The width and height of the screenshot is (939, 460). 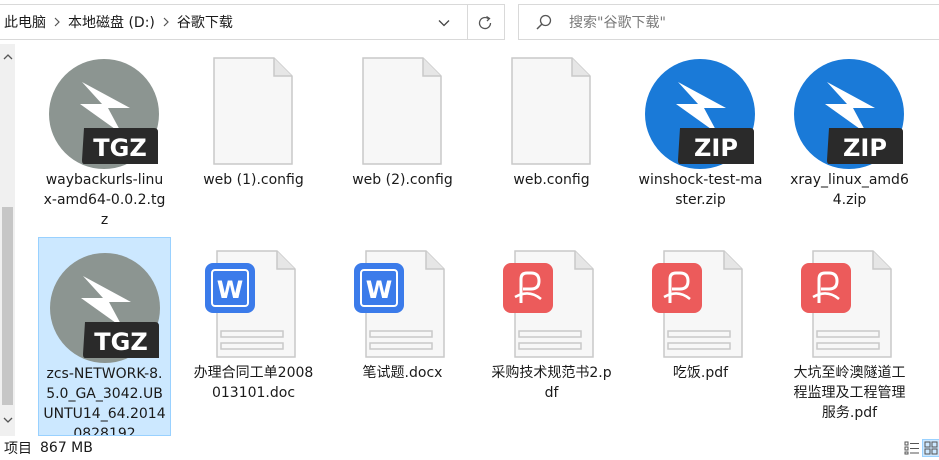 What do you see at coordinates (25, 22) in the screenshot?
I see `breadcrumb-this-pc: 此电脑` at bounding box center [25, 22].